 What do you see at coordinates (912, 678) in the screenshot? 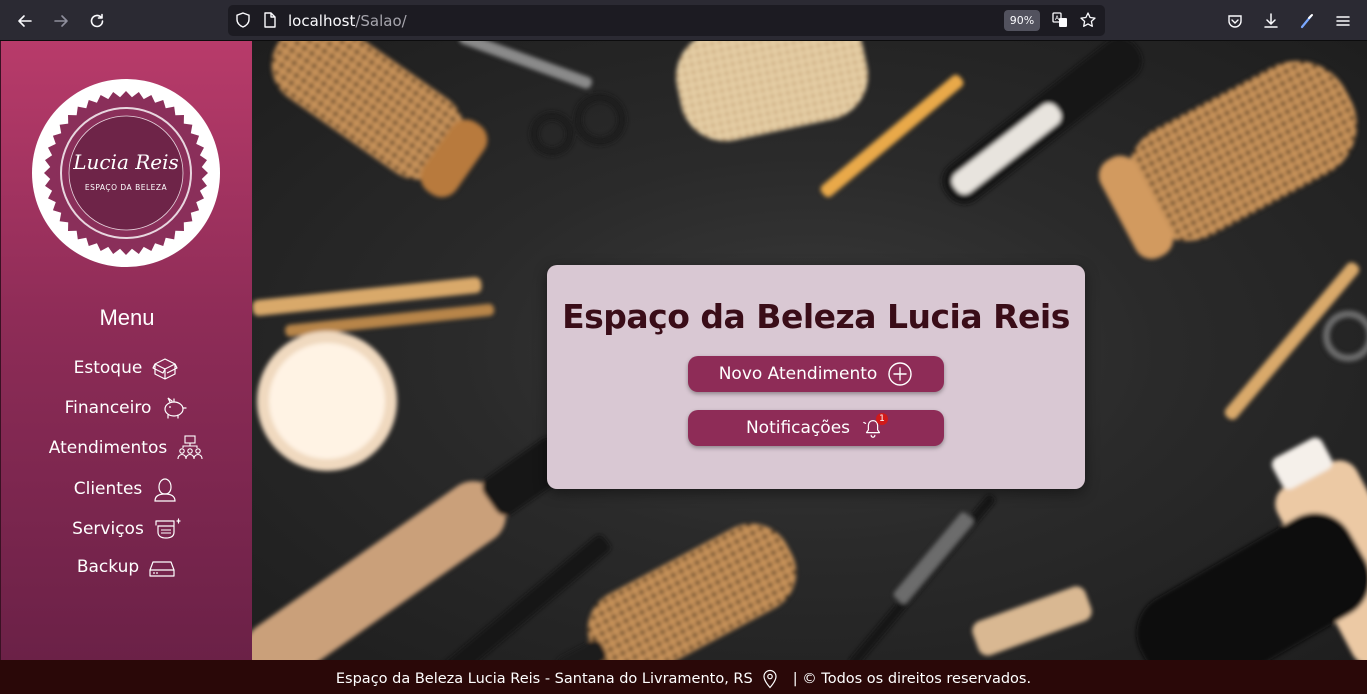
I see `footer-copyright: | © Todos os direitos reservados.` at bounding box center [912, 678].